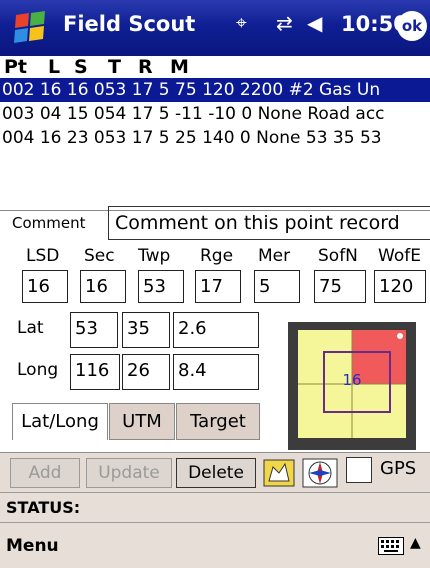 This screenshot has height=568, width=430. Describe the element at coordinates (338, 256) in the screenshot. I see `sofn-label: SofN` at that location.